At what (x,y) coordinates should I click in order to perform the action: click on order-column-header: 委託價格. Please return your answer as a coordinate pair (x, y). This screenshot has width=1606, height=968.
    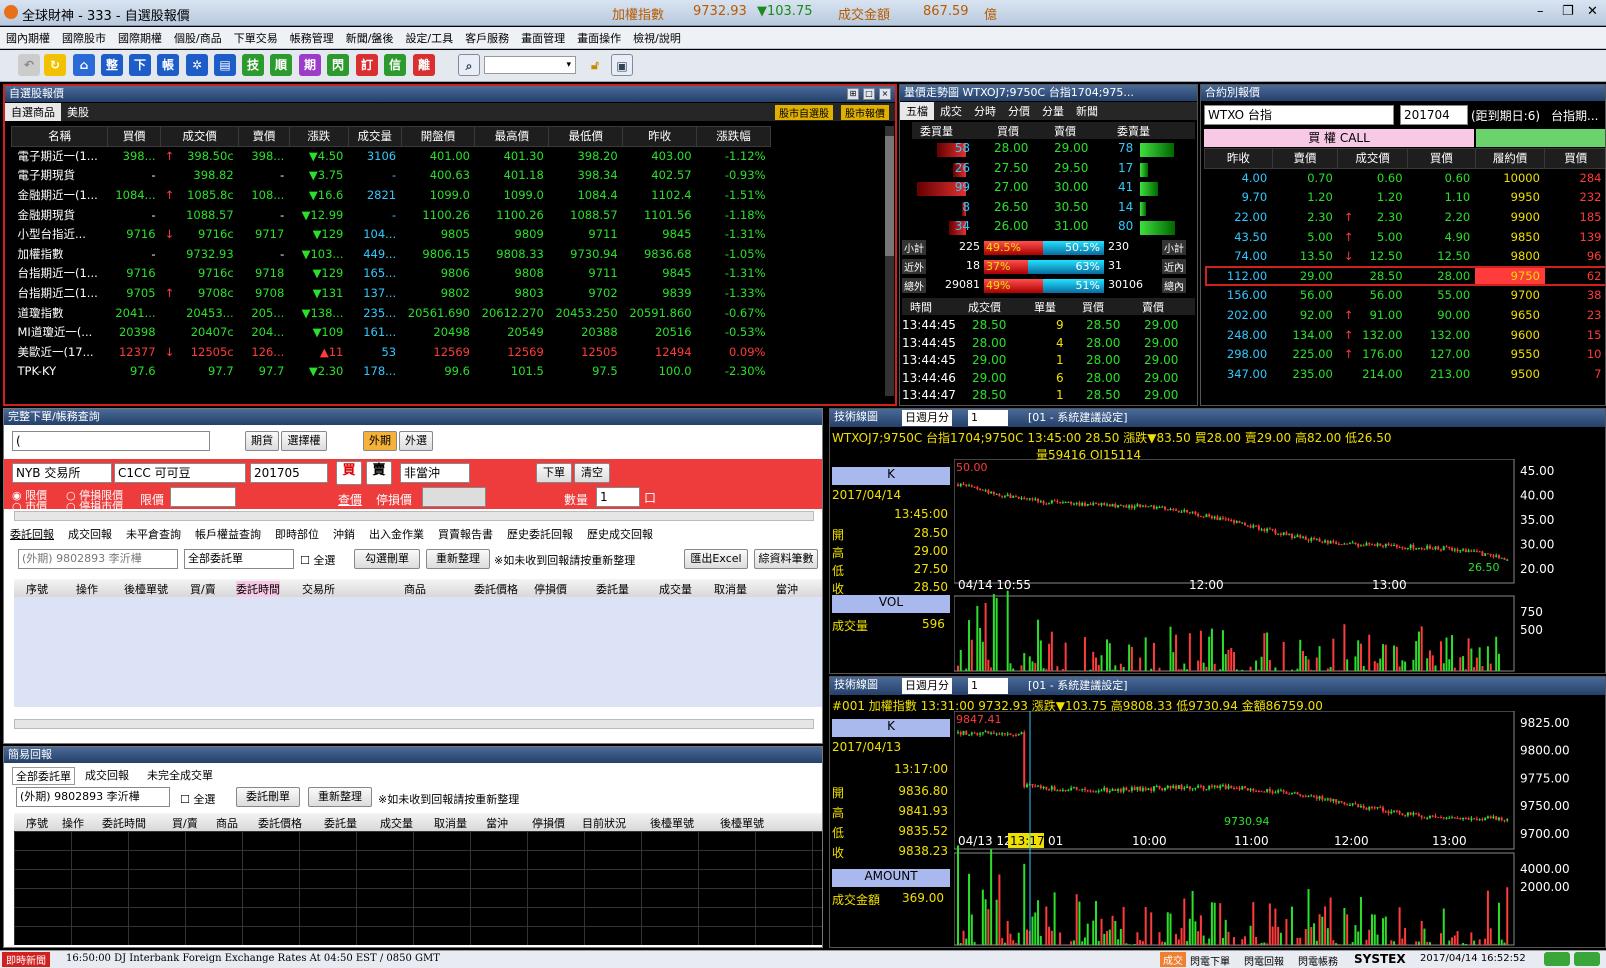
    Looking at the image, I should click on (496, 589).